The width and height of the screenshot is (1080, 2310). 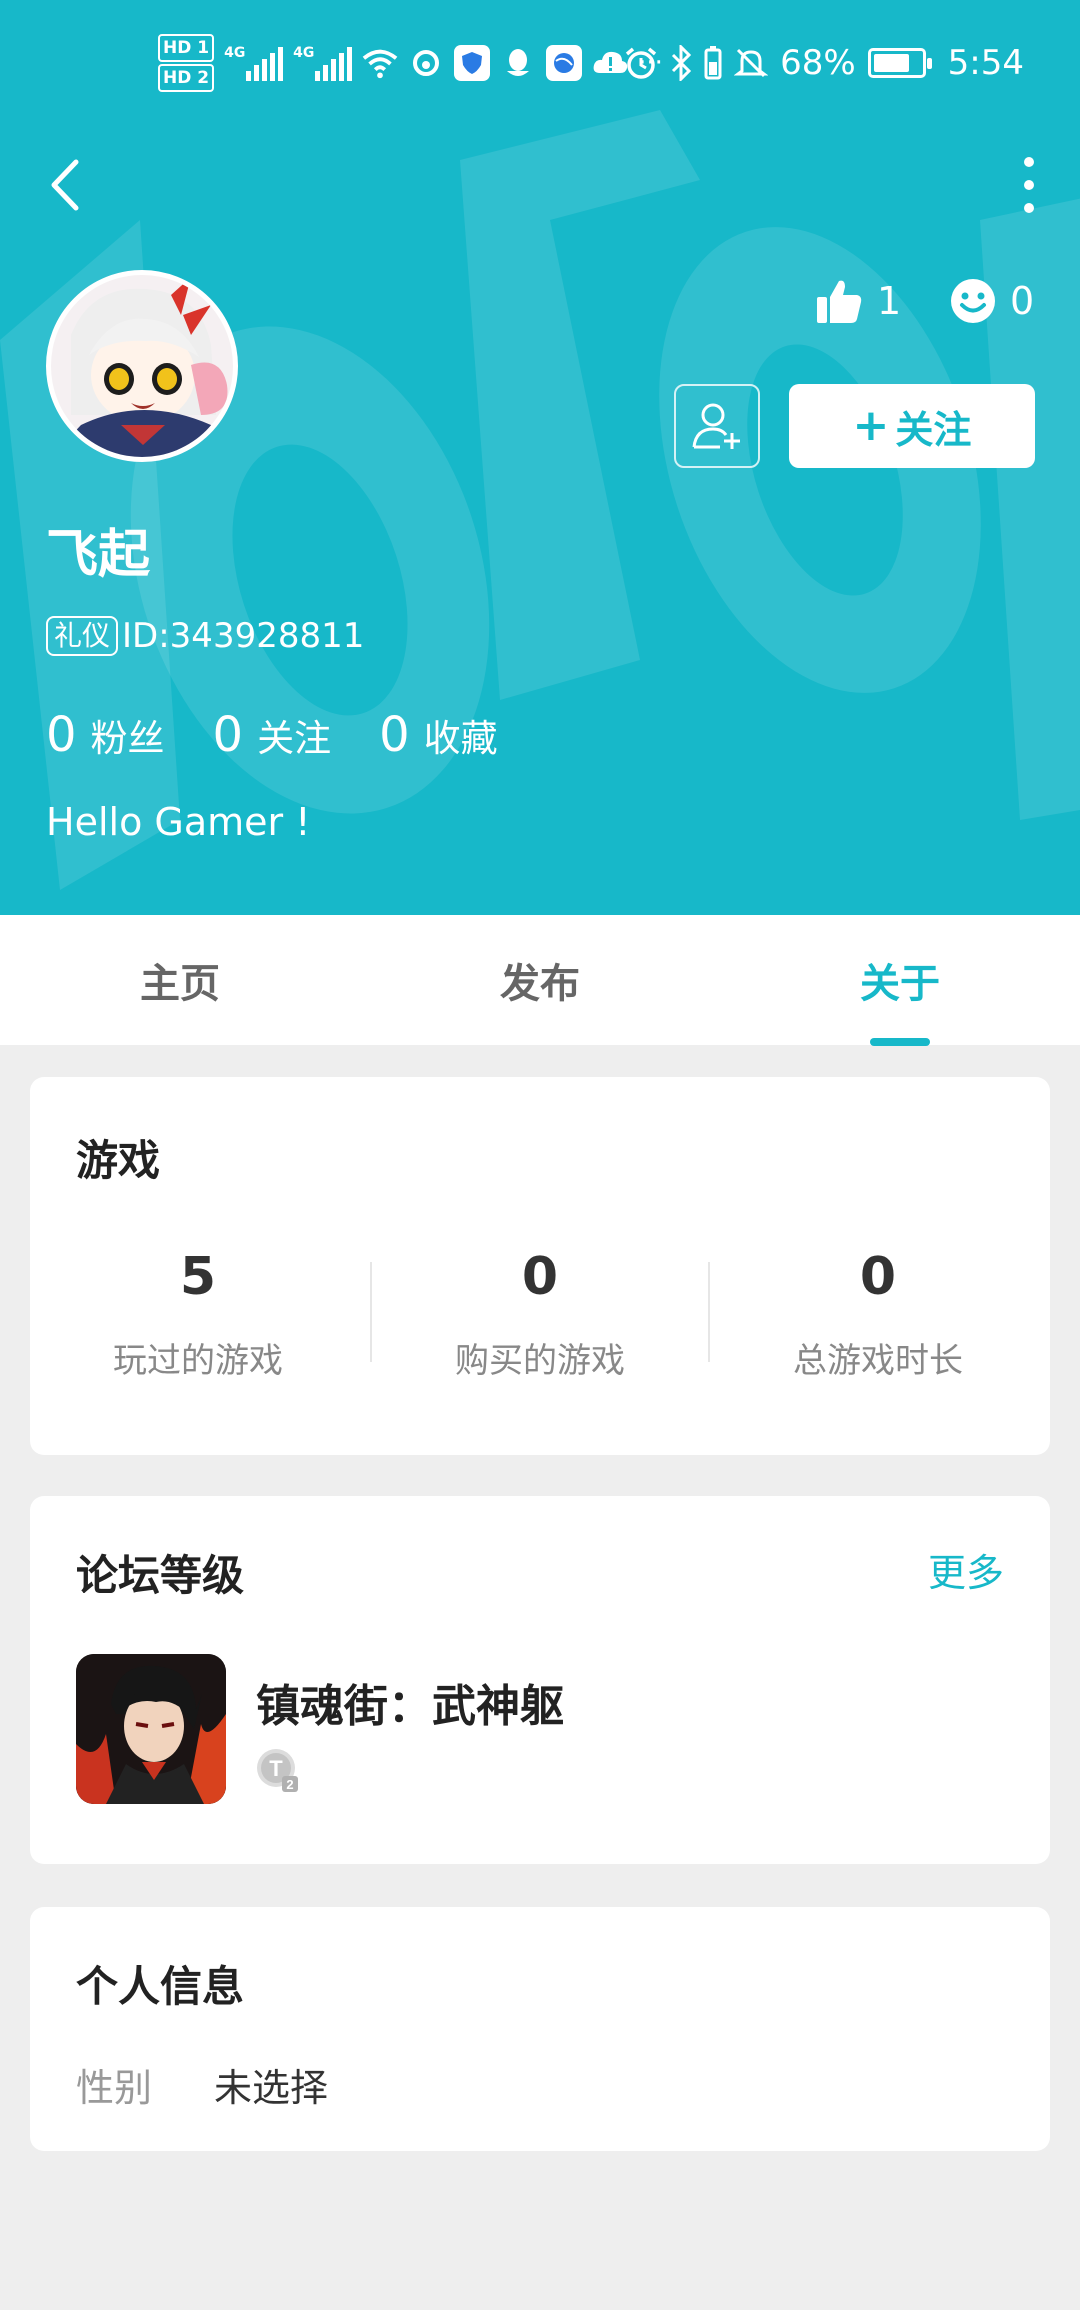 I want to click on smiles-stat: 0, so click(x=992, y=301).